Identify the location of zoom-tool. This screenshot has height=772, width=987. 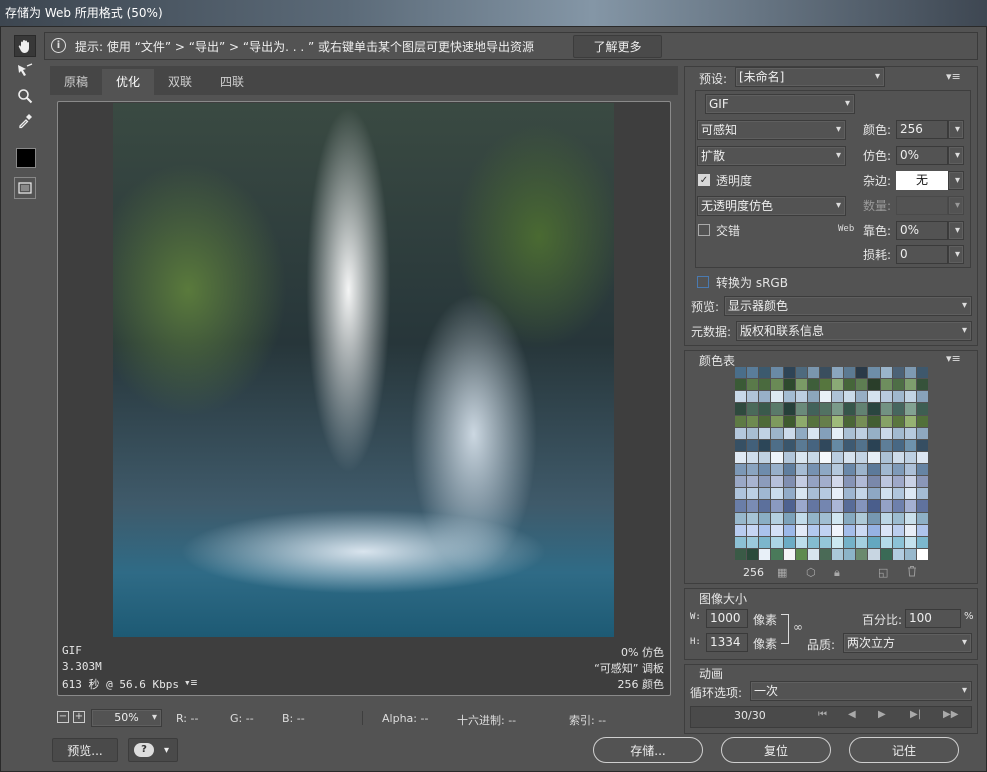
(25, 96).